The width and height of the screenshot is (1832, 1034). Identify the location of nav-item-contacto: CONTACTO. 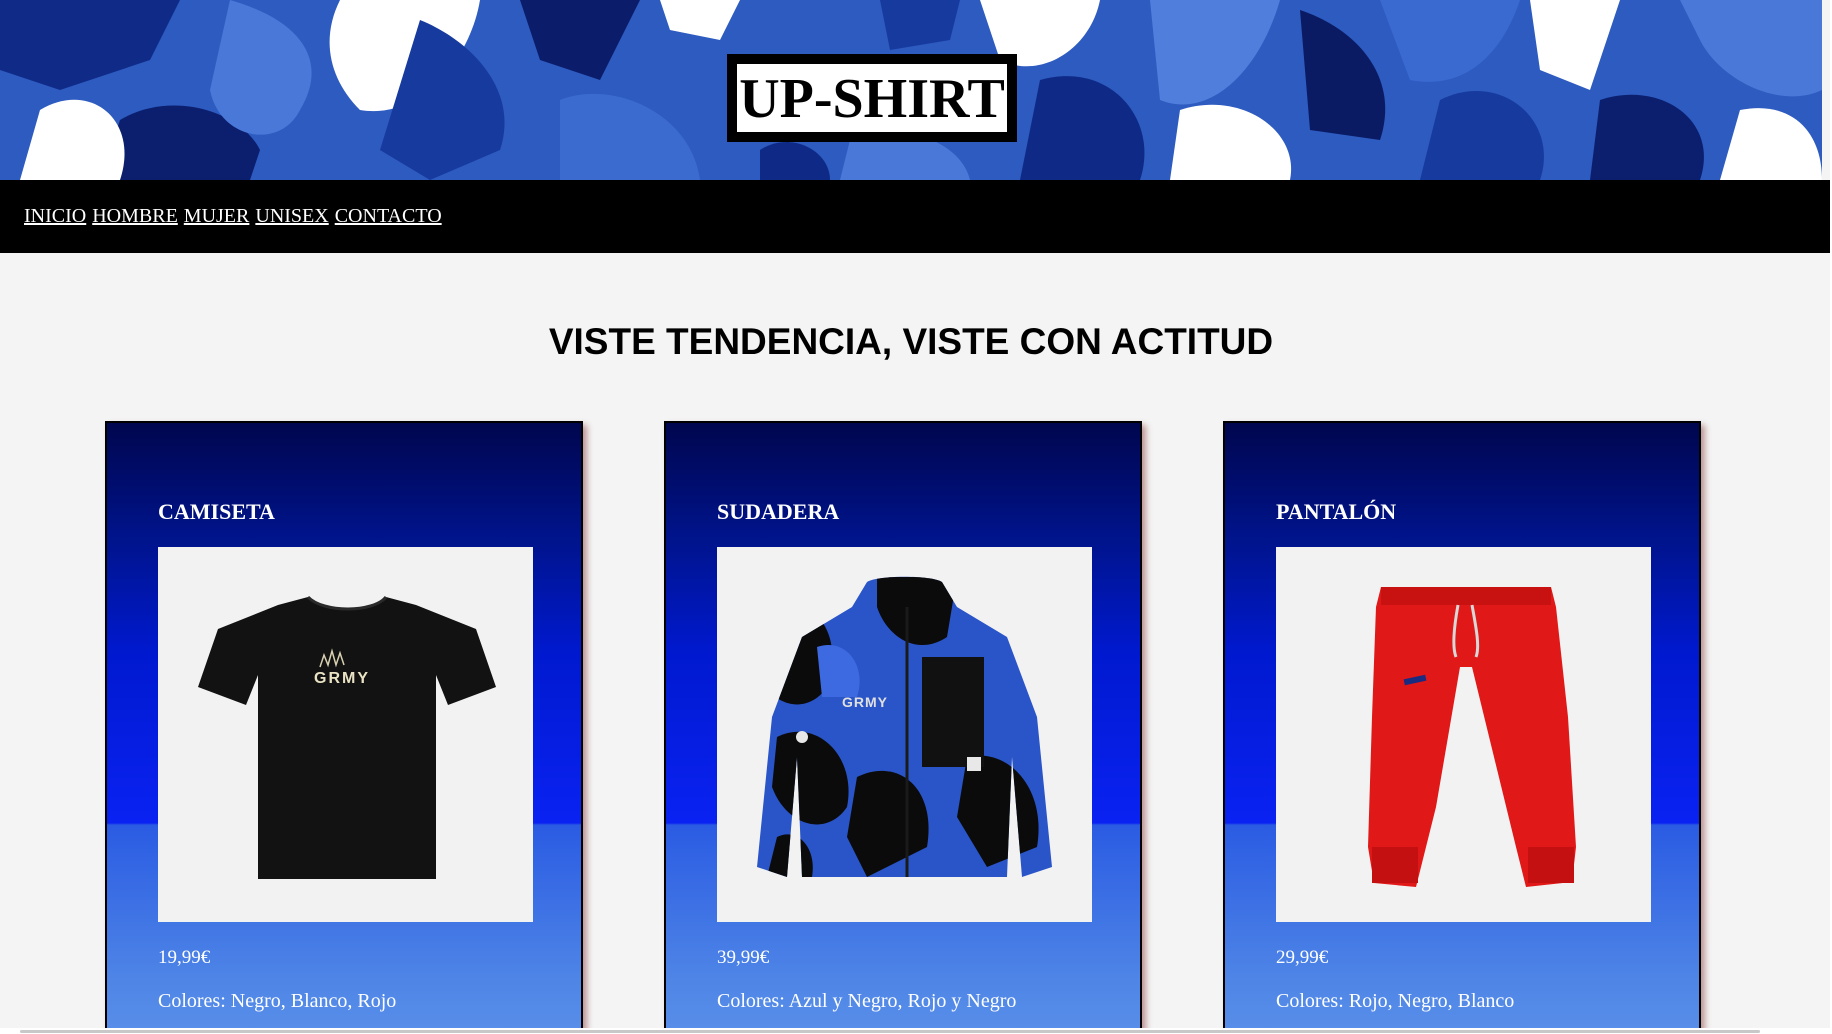
(388, 216).